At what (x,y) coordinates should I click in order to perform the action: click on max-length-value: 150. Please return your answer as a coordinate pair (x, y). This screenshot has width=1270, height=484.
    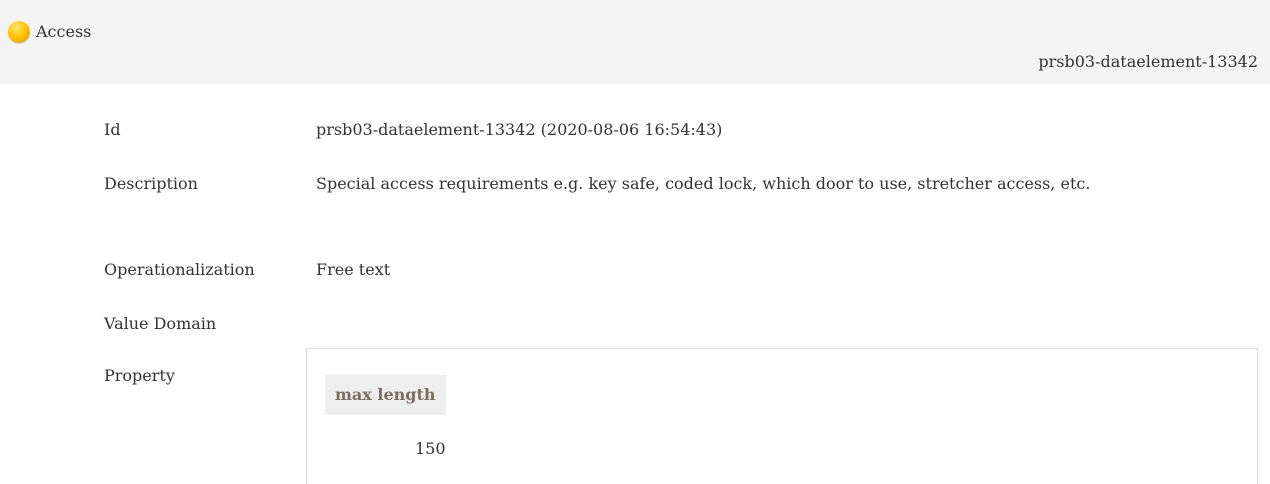
    Looking at the image, I should click on (430, 448).